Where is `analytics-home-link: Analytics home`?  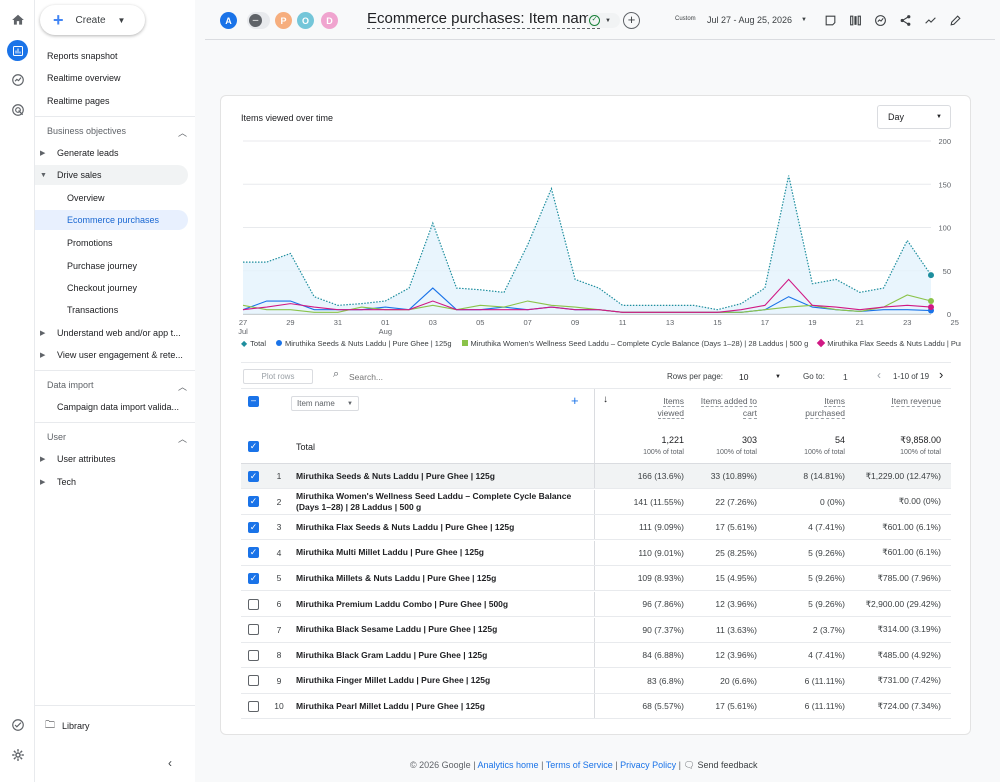
analytics-home-link: Analytics home is located at coordinates (508, 765).